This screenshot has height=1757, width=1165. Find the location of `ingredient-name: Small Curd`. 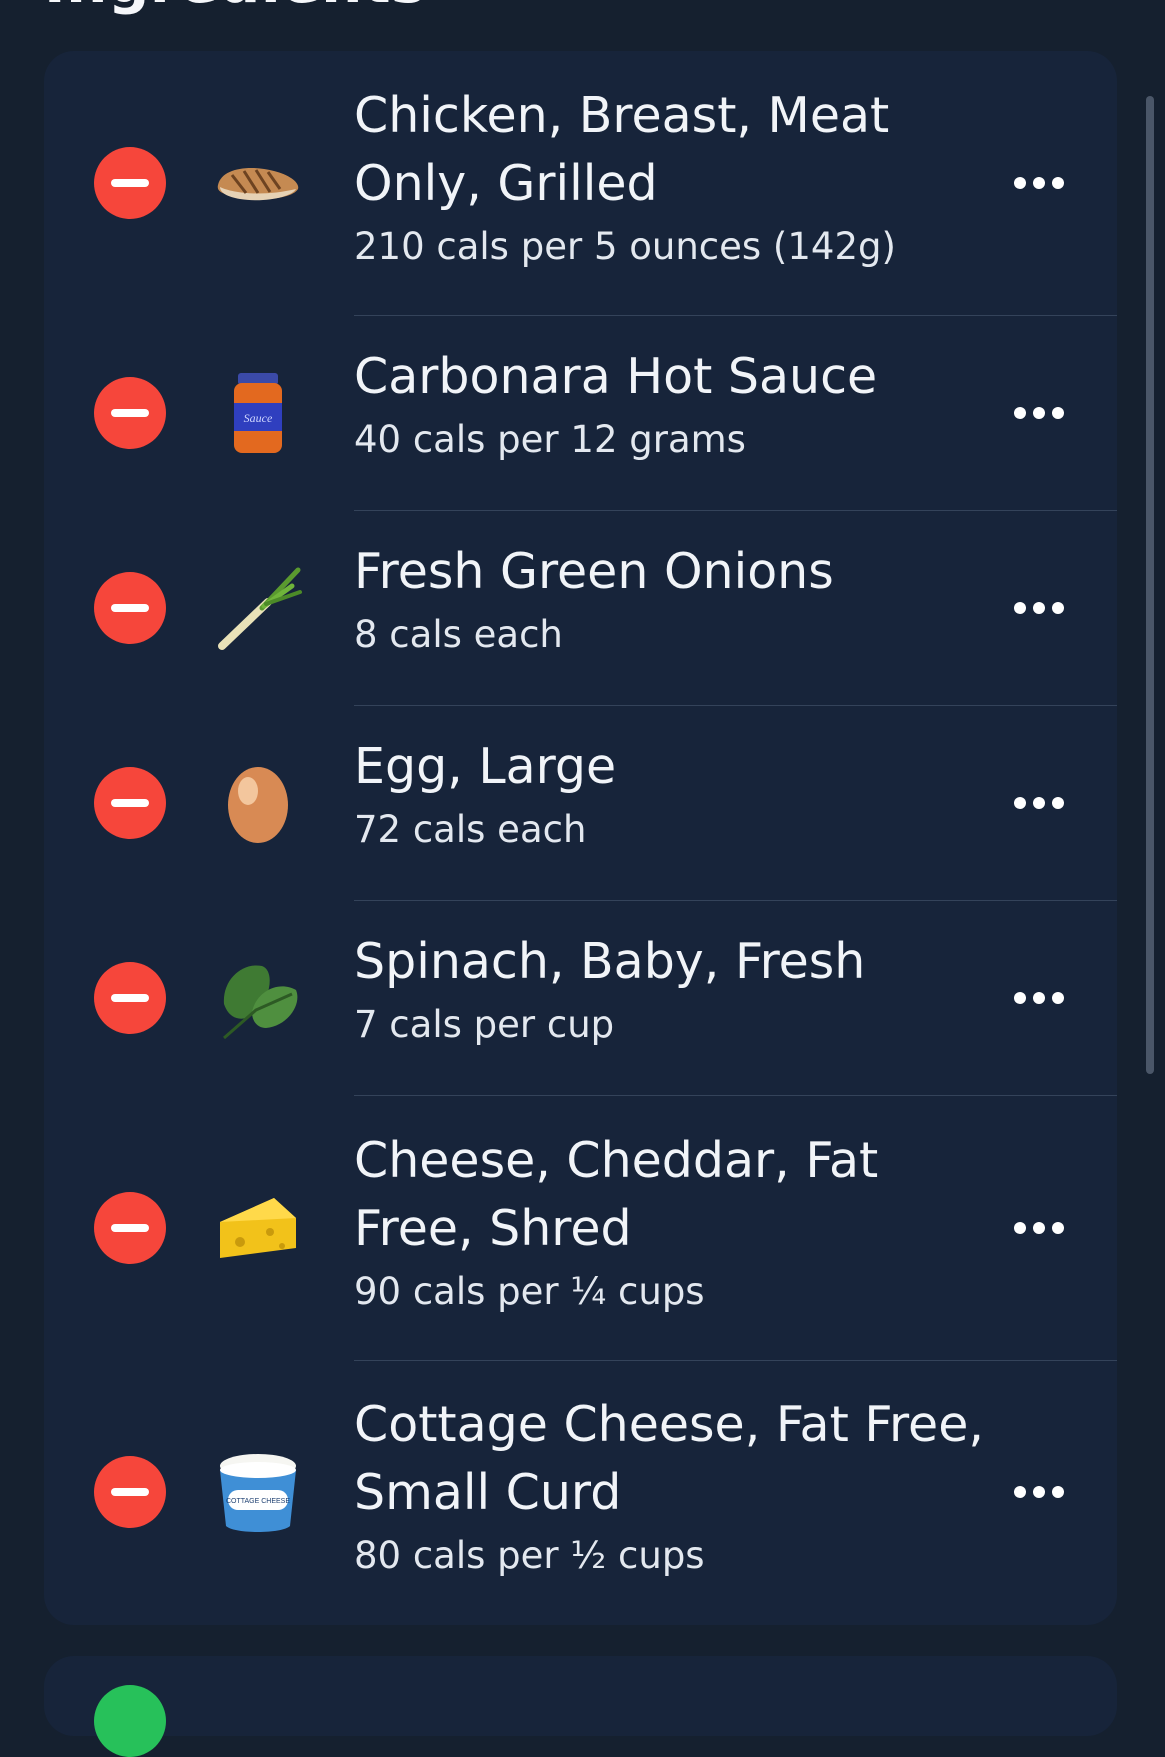

ingredient-name: Small Curd is located at coordinates (488, 1492).